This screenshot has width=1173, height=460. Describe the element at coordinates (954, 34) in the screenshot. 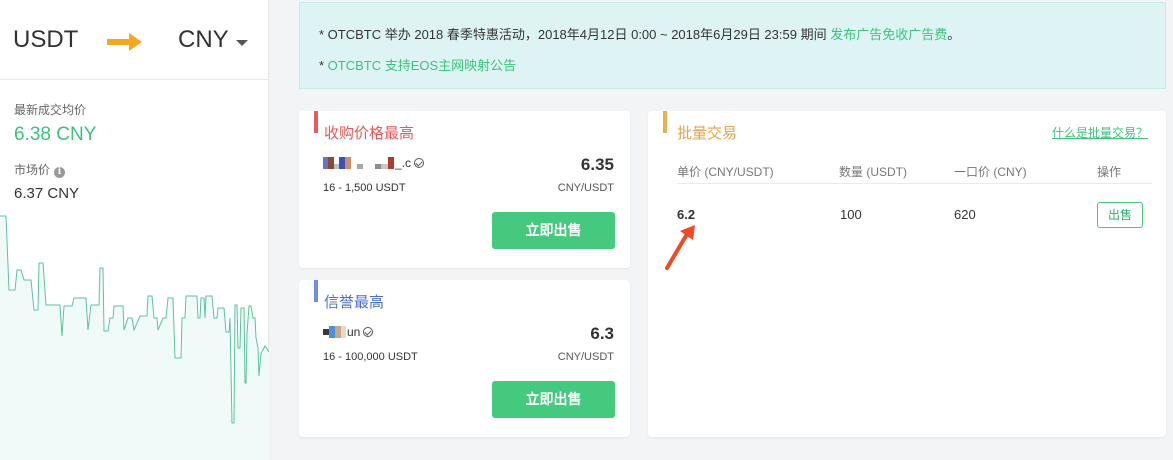

I see `promo-period-end: 。` at that location.